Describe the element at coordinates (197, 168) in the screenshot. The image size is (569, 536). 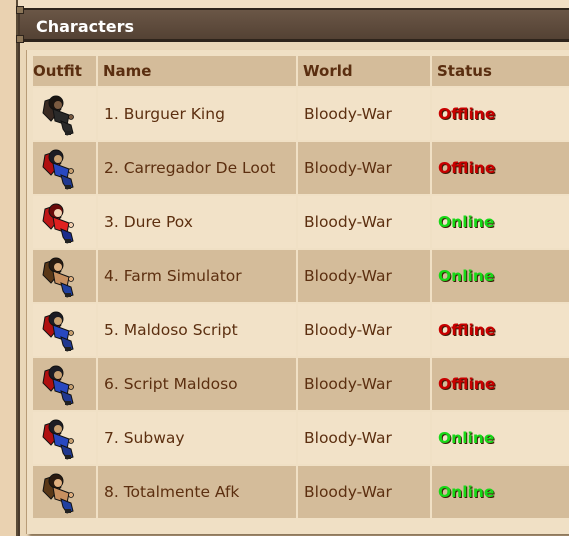
I see `character-name: 2. Carregador De Loot` at that location.